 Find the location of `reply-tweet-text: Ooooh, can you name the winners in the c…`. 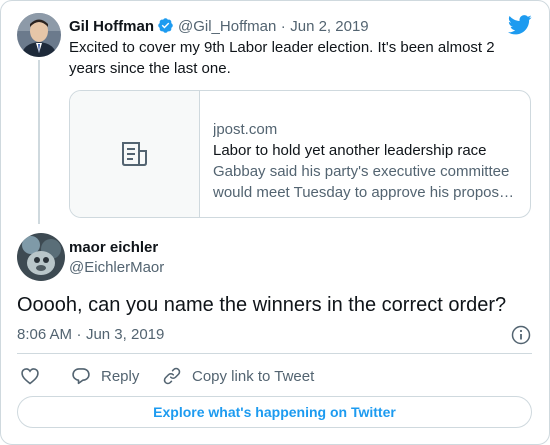

reply-tweet-text: Ooooh, can you name the winners in the c… is located at coordinates (262, 305).